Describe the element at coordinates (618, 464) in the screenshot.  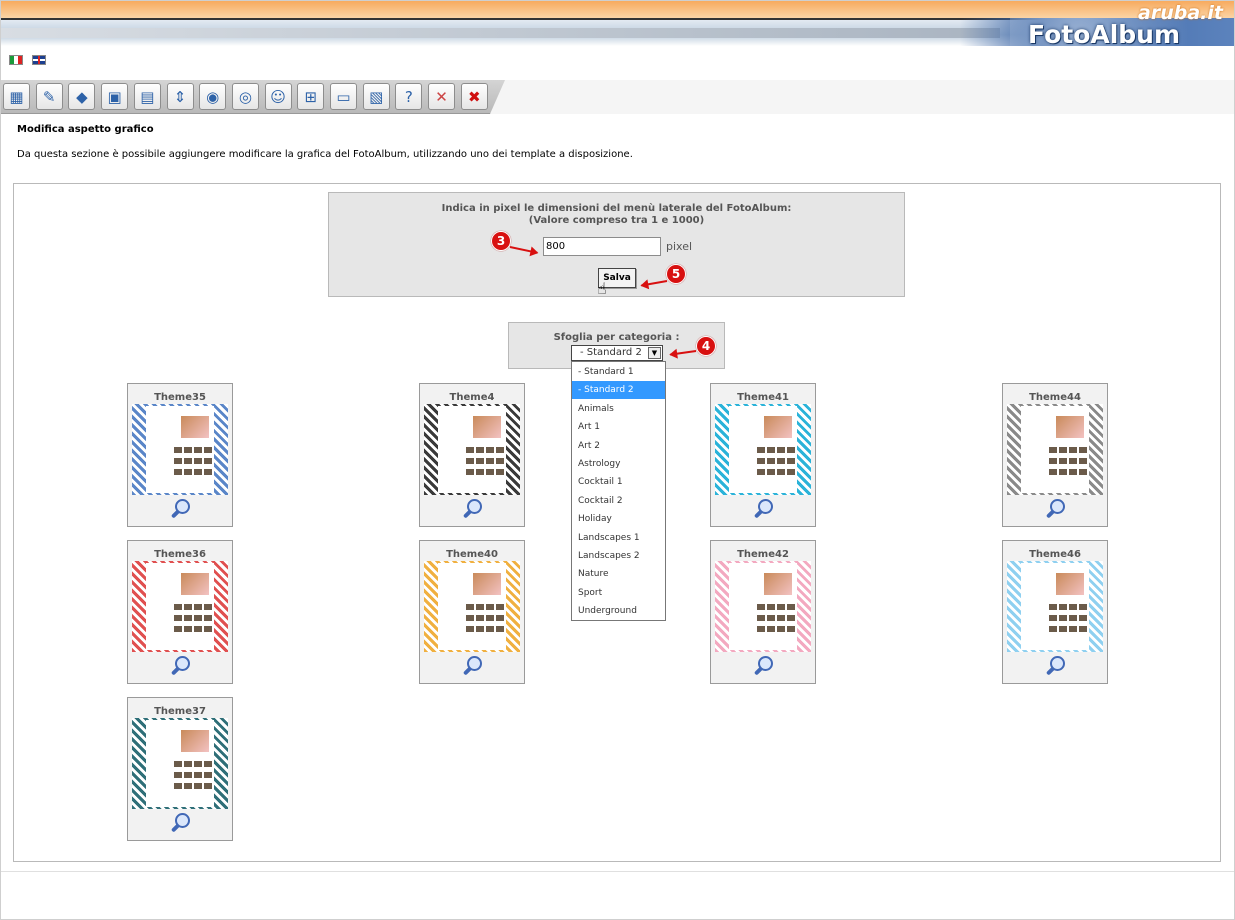
I see `category-option: Astrology` at that location.